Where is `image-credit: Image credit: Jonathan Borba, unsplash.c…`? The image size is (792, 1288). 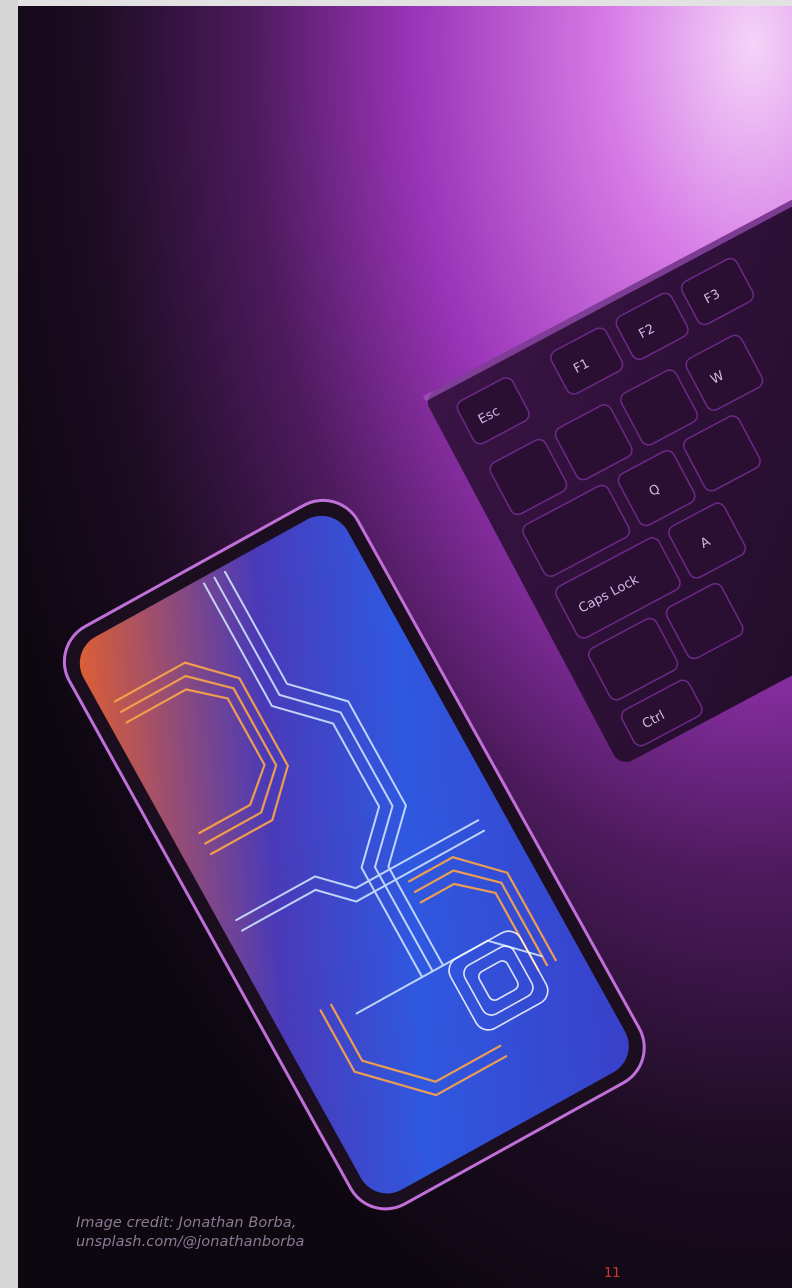 image-credit: Image credit: Jonathan Borba, unsplash.c… is located at coordinates (190, 1233).